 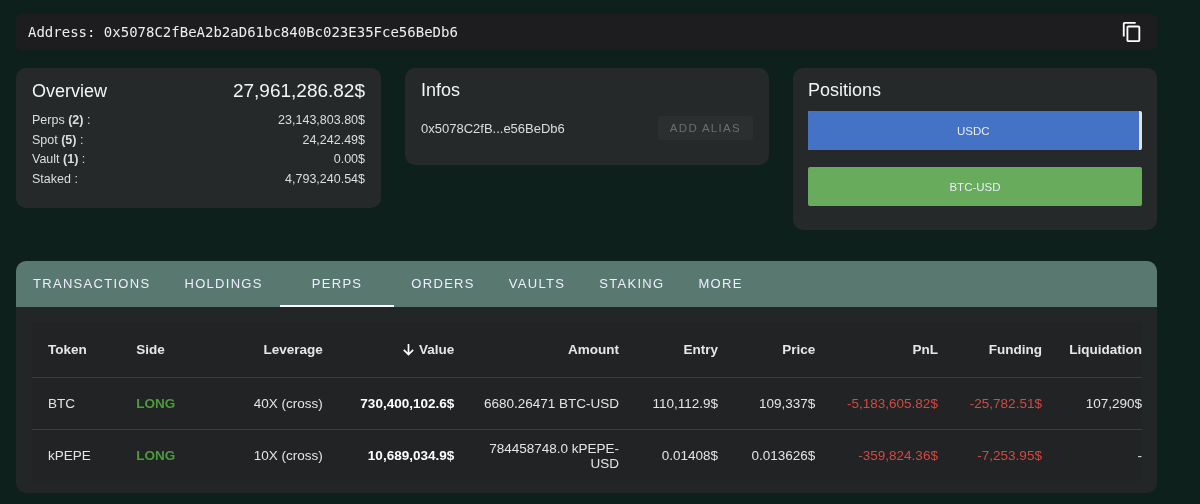 I want to click on overview-label: Vault (1) :, so click(x=59, y=159).